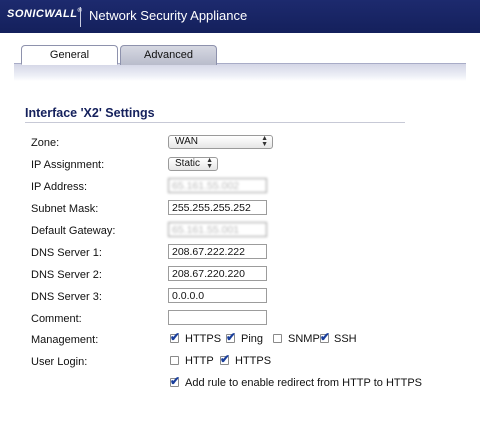  What do you see at coordinates (66, 253) in the screenshot?
I see `dns-server-1-label: DNS Server 1:` at bounding box center [66, 253].